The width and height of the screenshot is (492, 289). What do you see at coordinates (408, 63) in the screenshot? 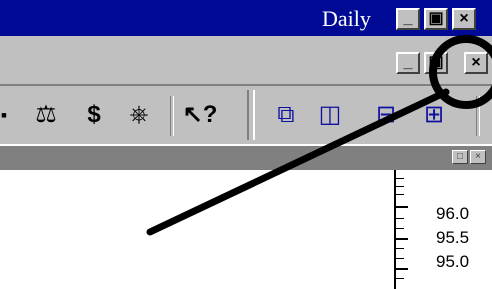
I see `child-minimize-button: _` at bounding box center [408, 63].